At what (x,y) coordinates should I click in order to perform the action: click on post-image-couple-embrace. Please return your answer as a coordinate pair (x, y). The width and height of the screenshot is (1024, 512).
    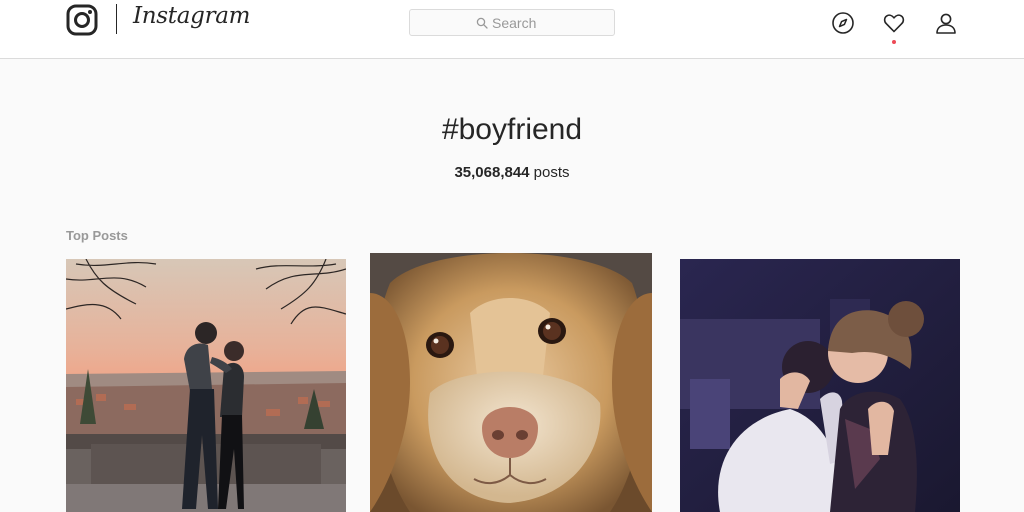
    Looking at the image, I should click on (820, 385).